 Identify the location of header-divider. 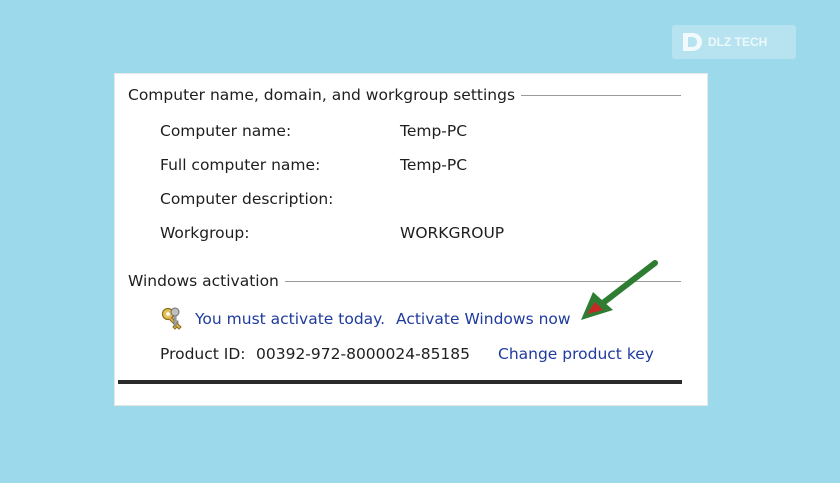
(601, 95).